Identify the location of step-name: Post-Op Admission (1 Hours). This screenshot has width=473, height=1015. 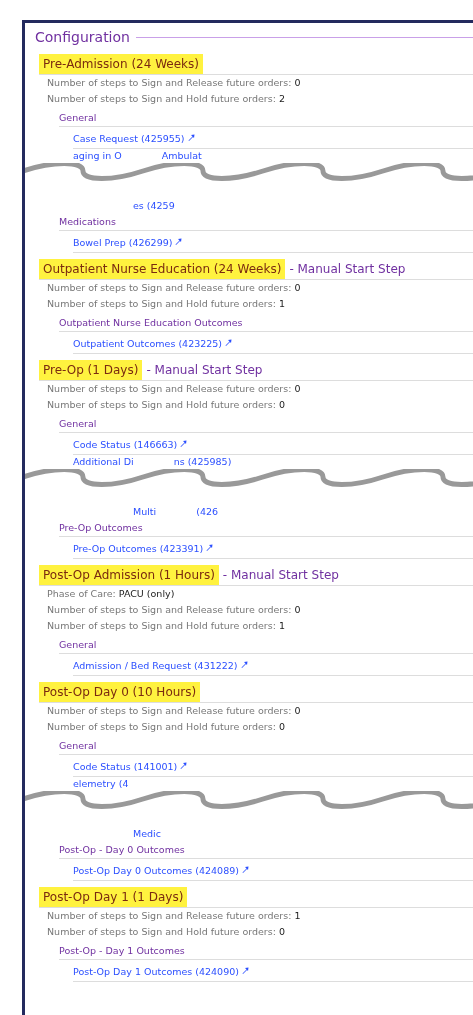
(129, 575).